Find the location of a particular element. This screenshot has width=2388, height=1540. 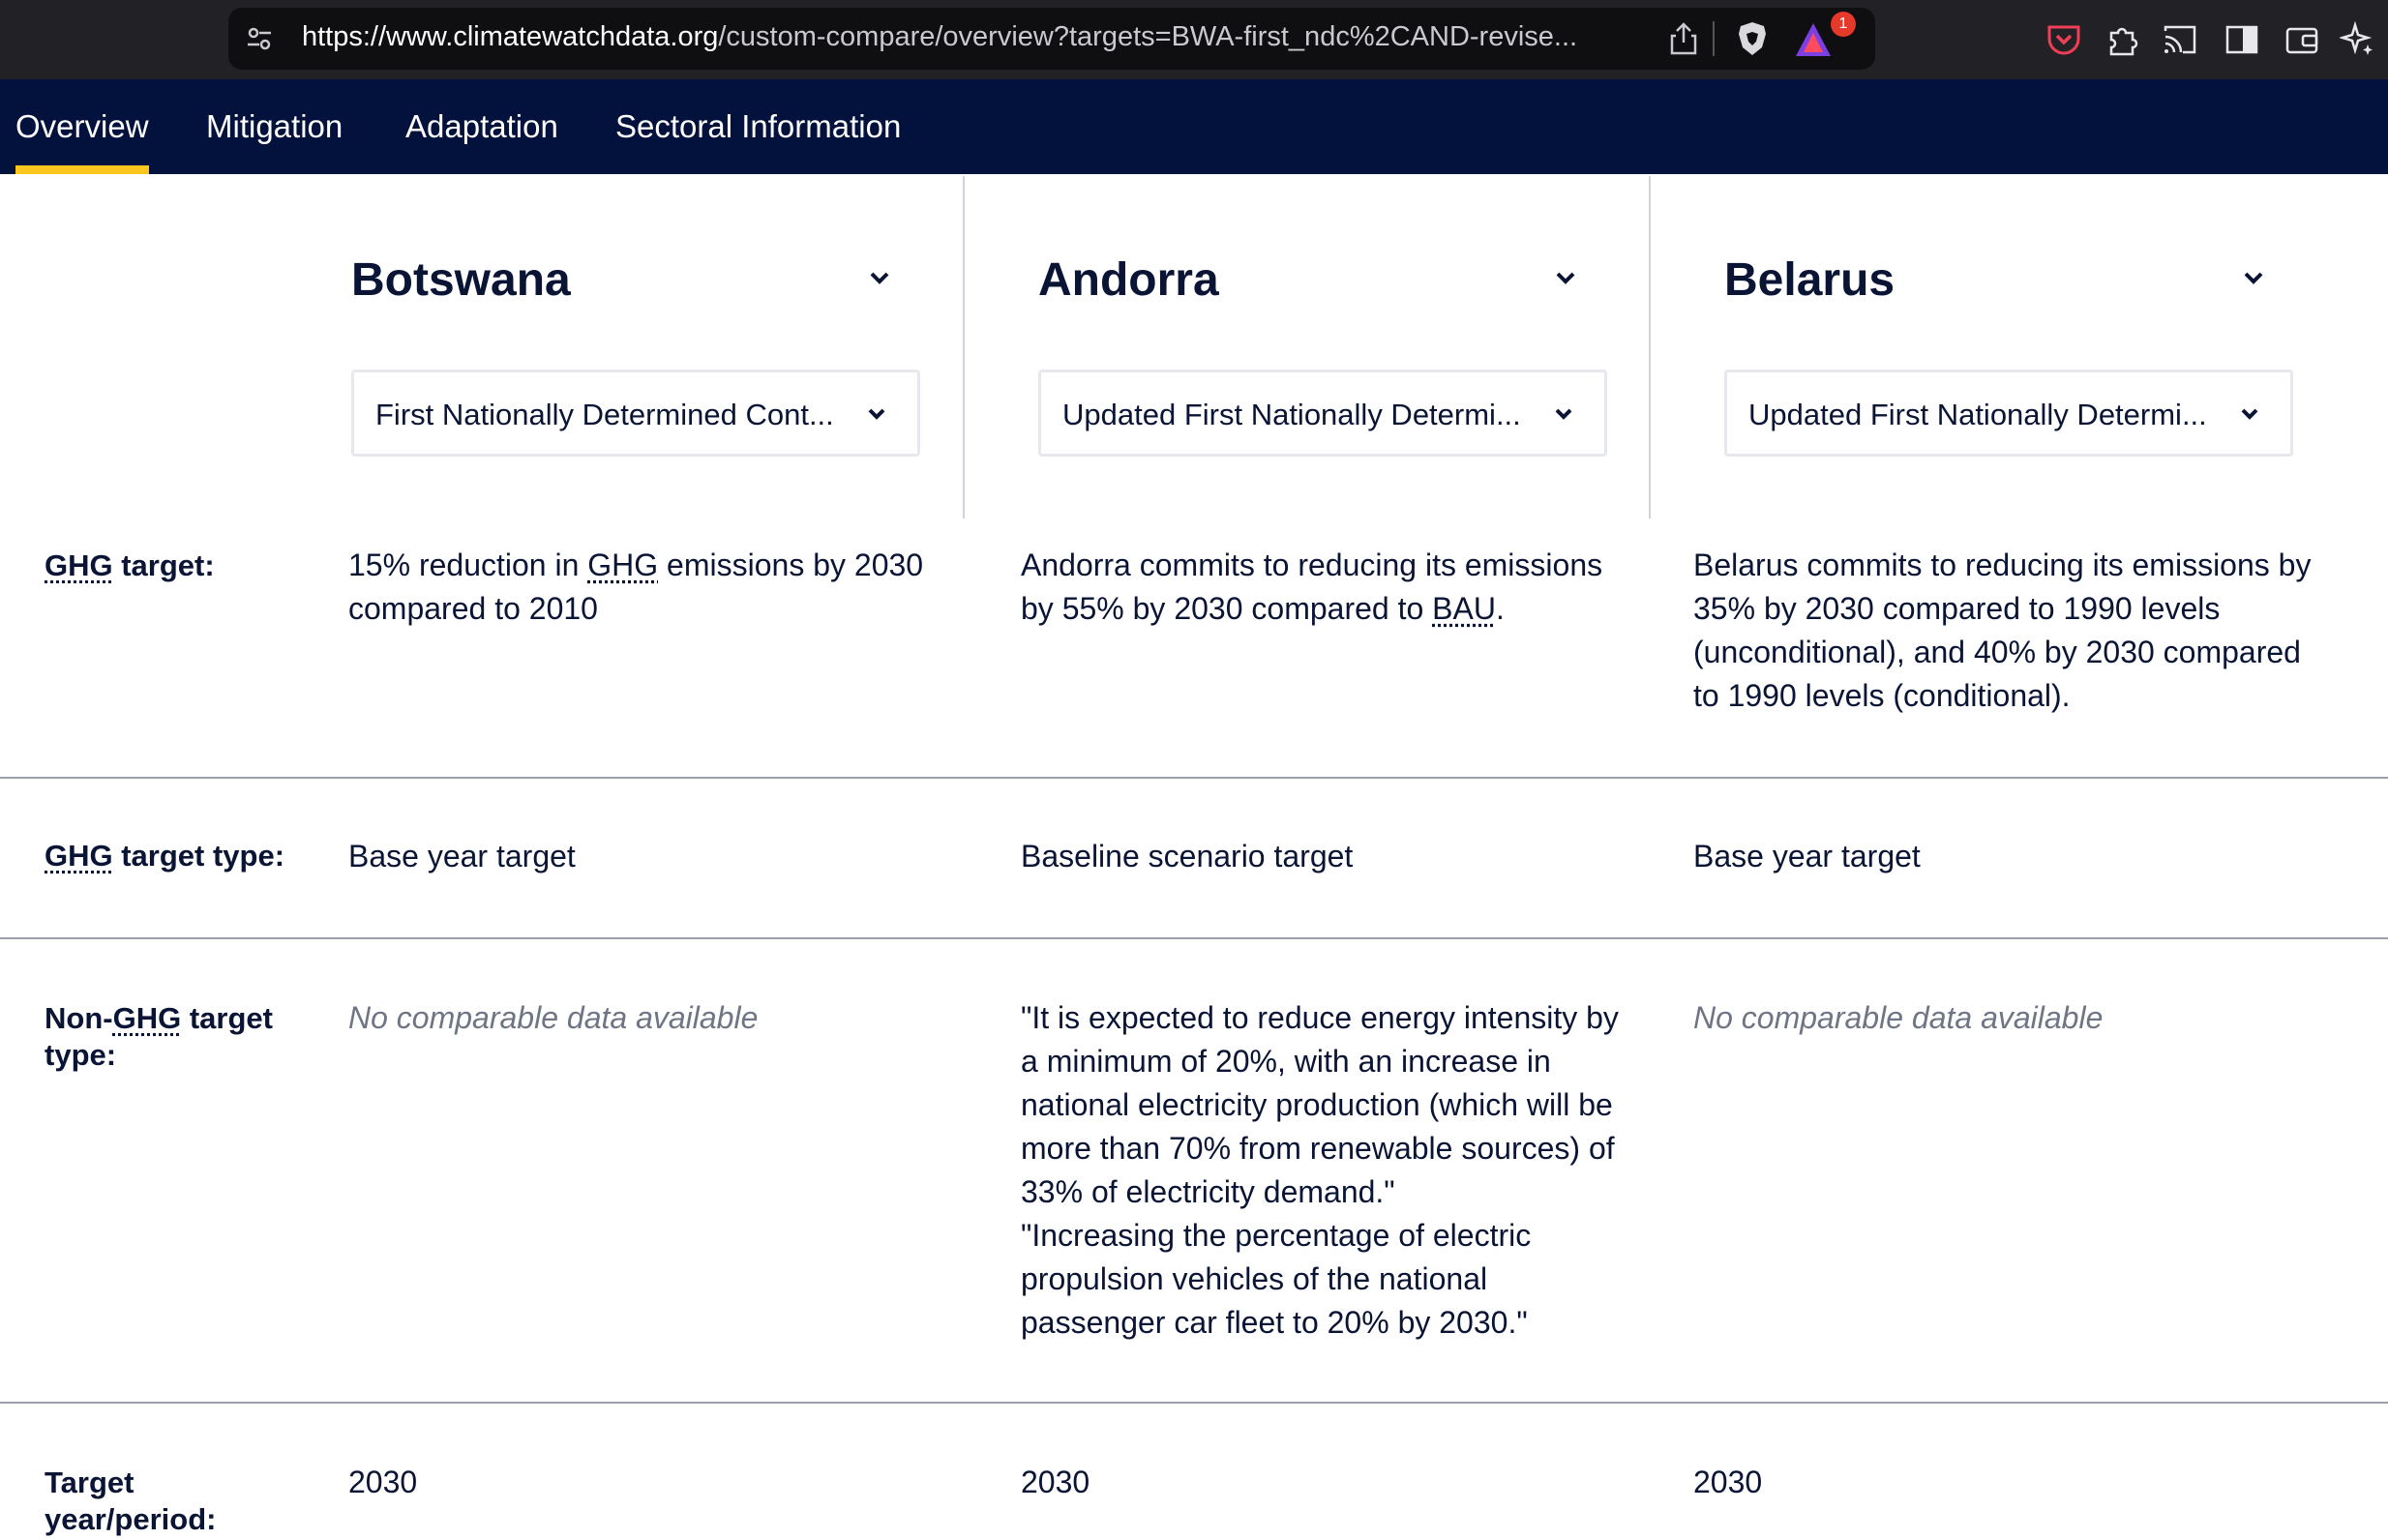

row-label-text: target: is located at coordinates (163, 565).